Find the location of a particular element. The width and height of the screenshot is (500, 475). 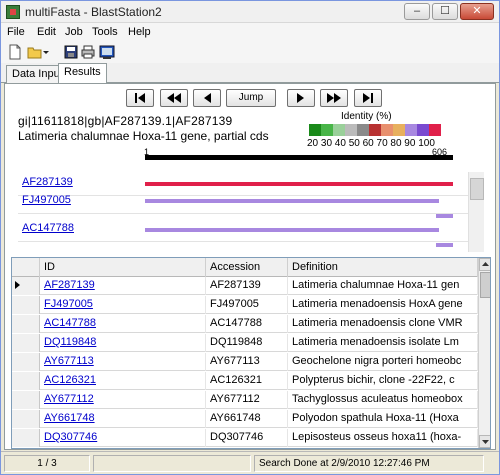

close-button: ✕ is located at coordinates (477, 11).